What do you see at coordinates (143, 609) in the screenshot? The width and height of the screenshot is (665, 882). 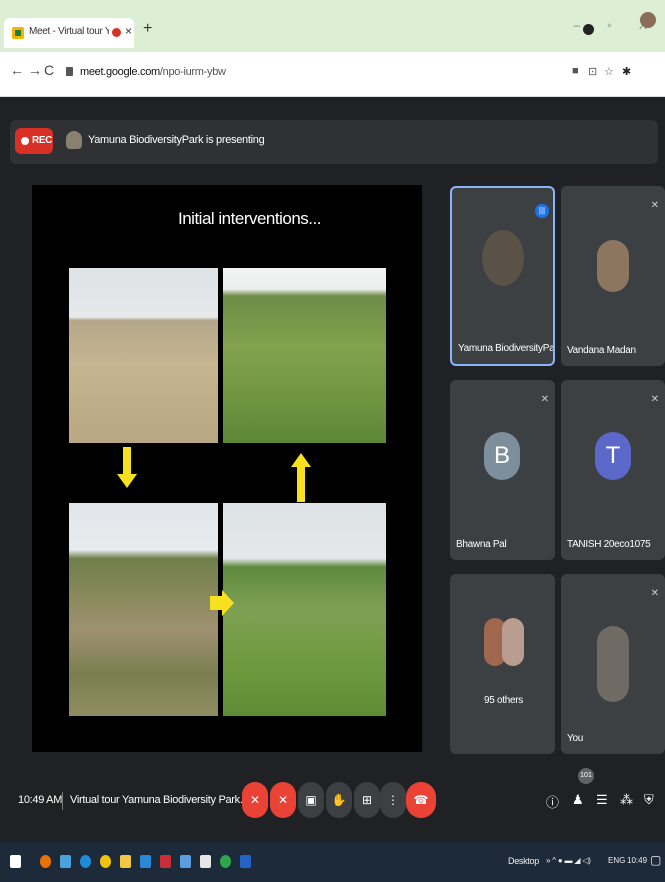 I see `slide-photo-eroded-land` at bounding box center [143, 609].